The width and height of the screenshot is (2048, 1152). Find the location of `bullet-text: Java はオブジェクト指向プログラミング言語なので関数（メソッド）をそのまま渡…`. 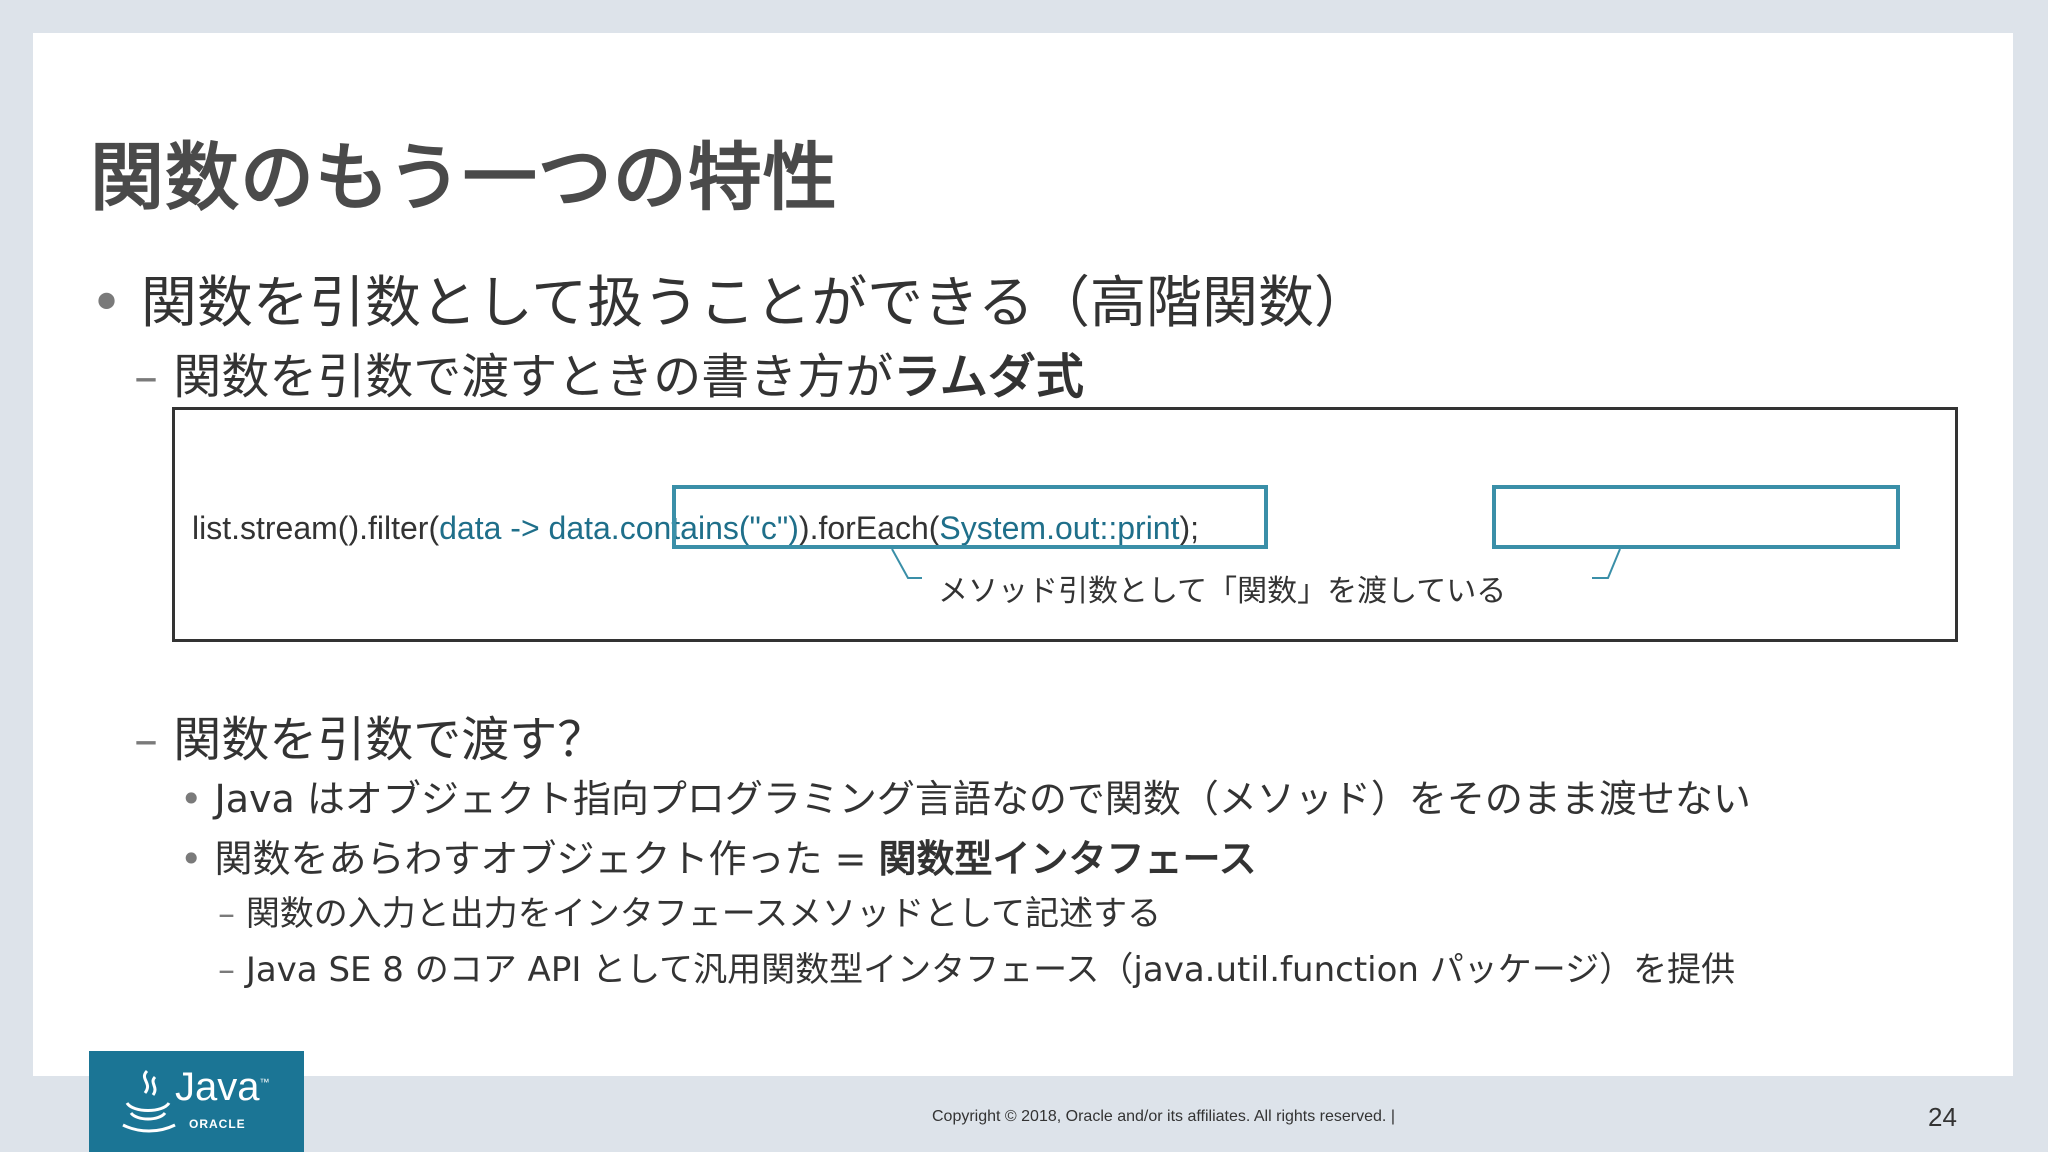

bullet-text: Java はオブジェクト指向プログラミング言語なので関数（メソッド）をそのまま渡… is located at coordinates (982, 799).